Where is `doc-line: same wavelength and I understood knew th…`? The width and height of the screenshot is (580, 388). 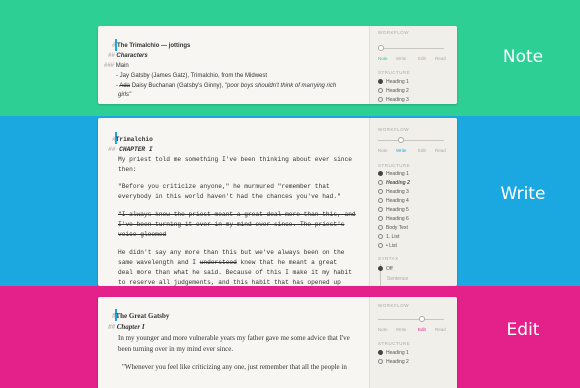 doc-line: same wavelength and I understood knew th… is located at coordinates (227, 262).